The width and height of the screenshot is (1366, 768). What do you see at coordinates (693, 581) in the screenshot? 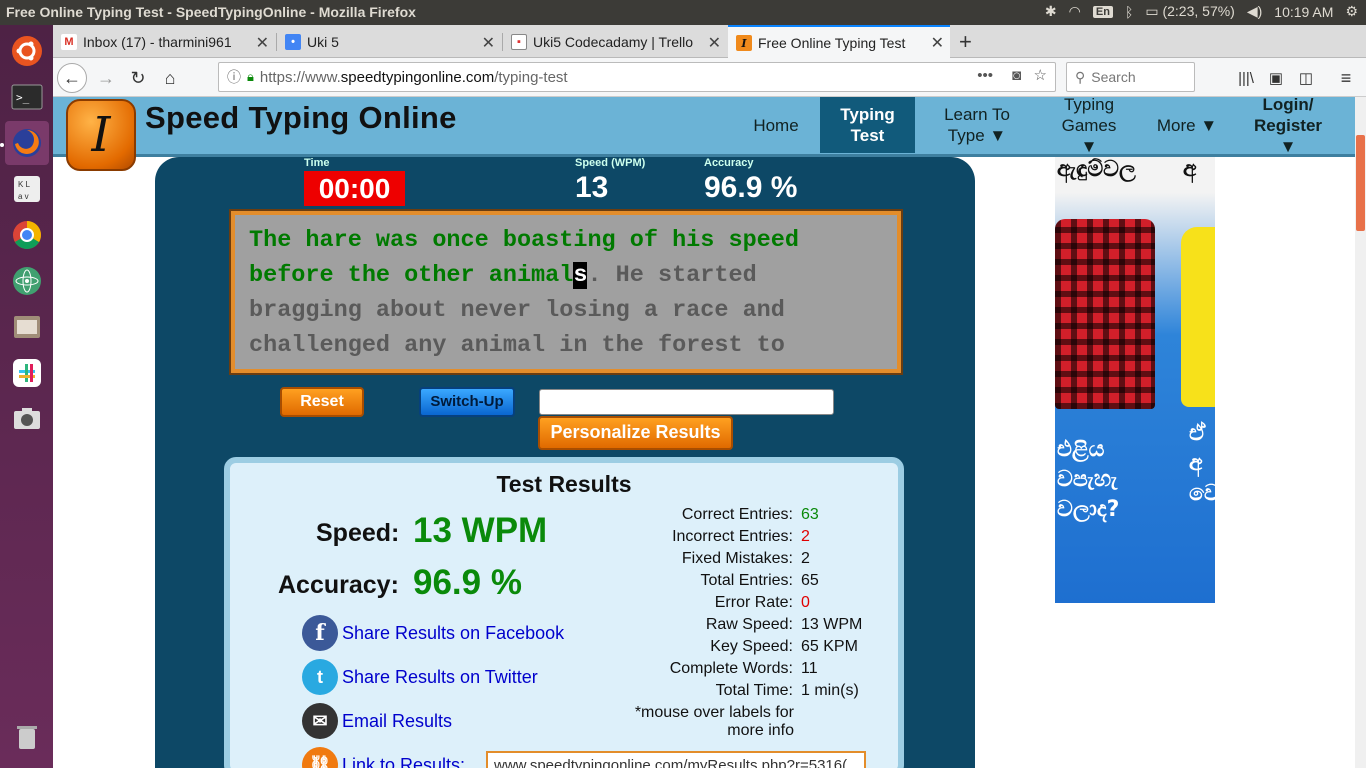
I see `total-entries-label: Total Entries:` at bounding box center [693, 581].